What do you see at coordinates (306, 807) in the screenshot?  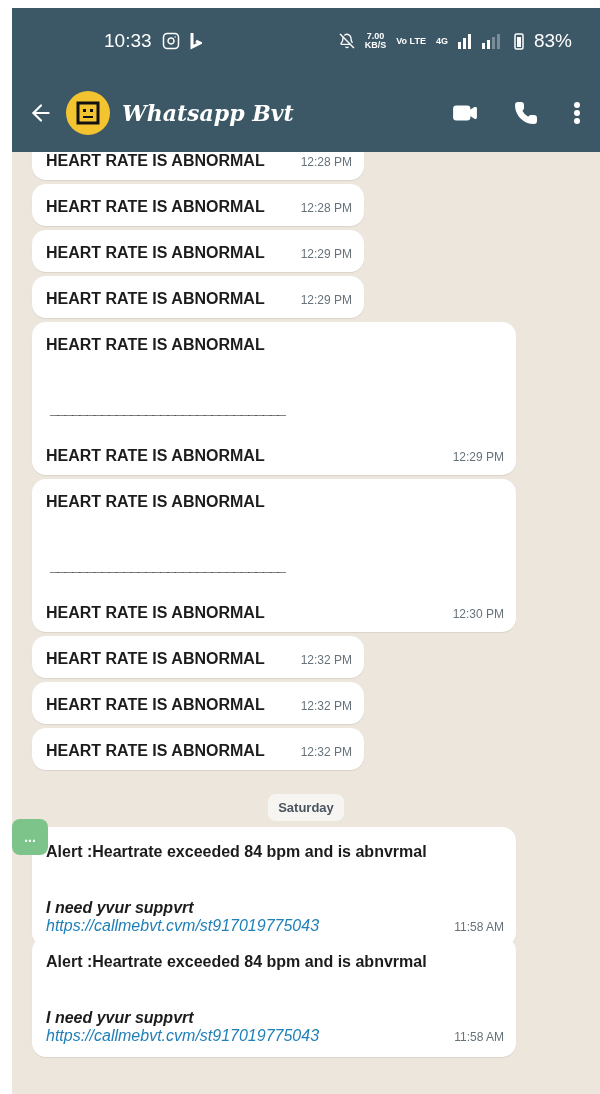 I see `date-chip: Saturday` at bounding box center [306, 807].